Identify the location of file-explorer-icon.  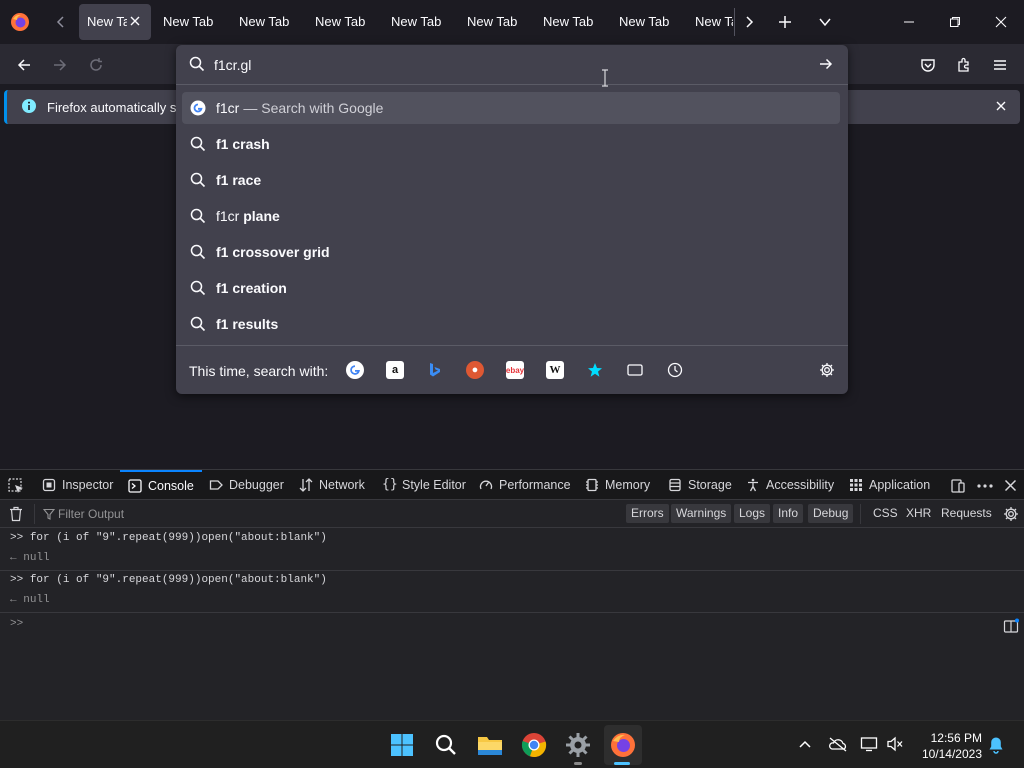
(490, 745).